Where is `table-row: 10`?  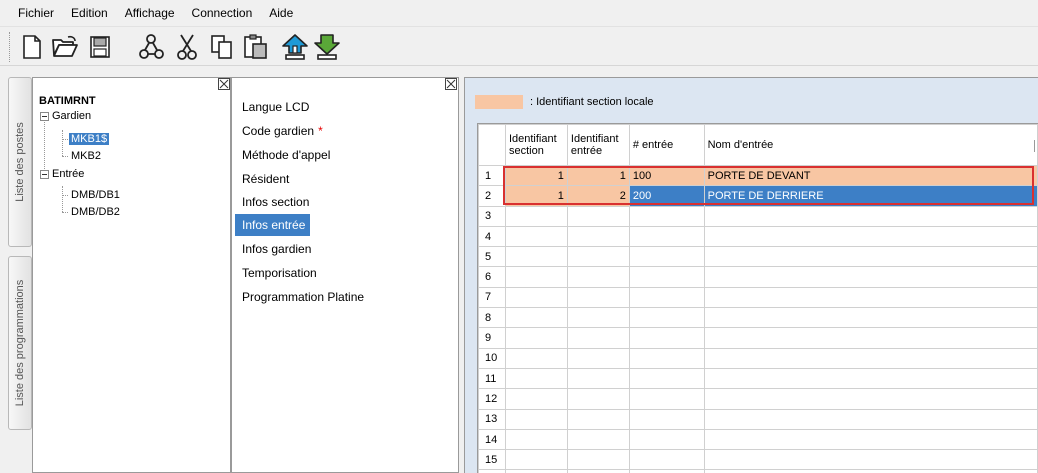
table-row: 10 is located at coordinates (758, 358).